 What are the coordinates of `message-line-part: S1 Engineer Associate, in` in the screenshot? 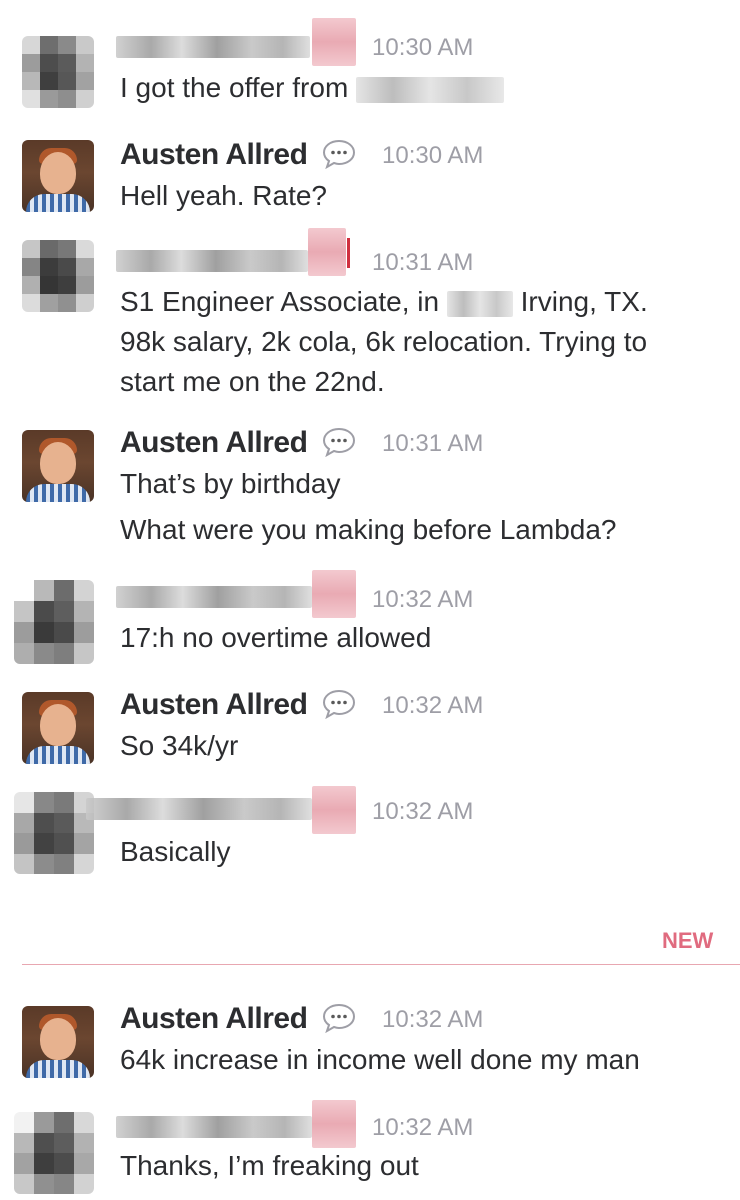 It's located at (280, 301).